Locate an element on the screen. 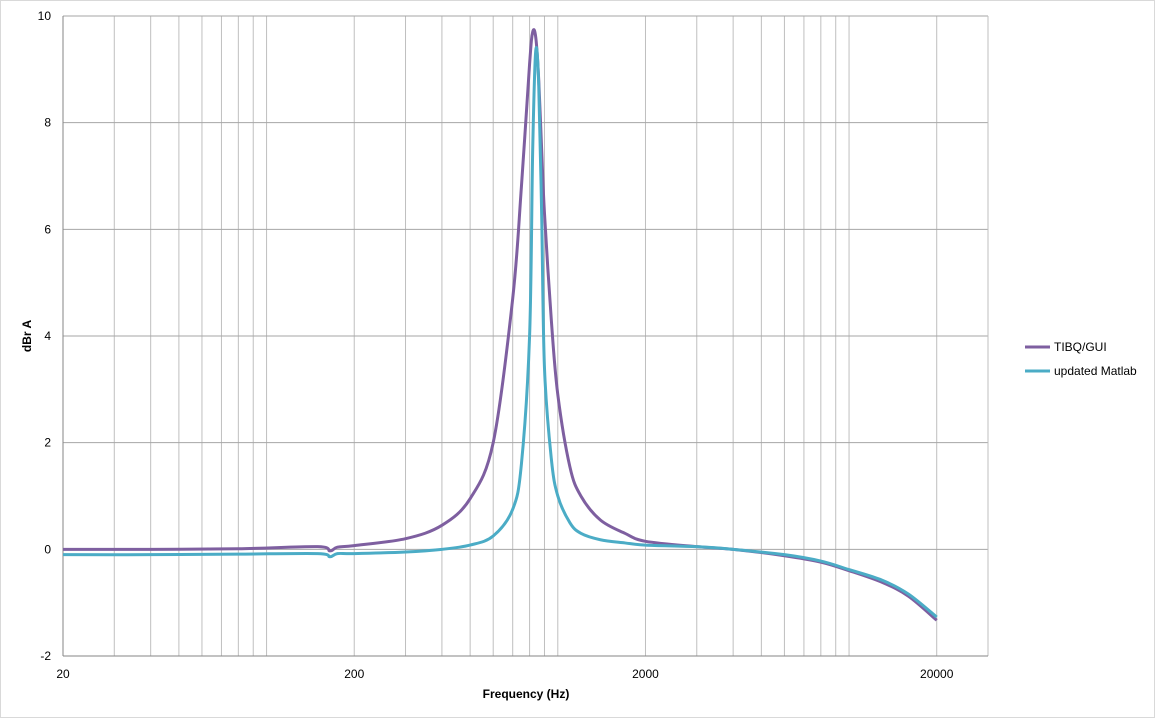 The image size is (1155, 719). x-tick-label: 20000 is located at coordinates (937, 674).